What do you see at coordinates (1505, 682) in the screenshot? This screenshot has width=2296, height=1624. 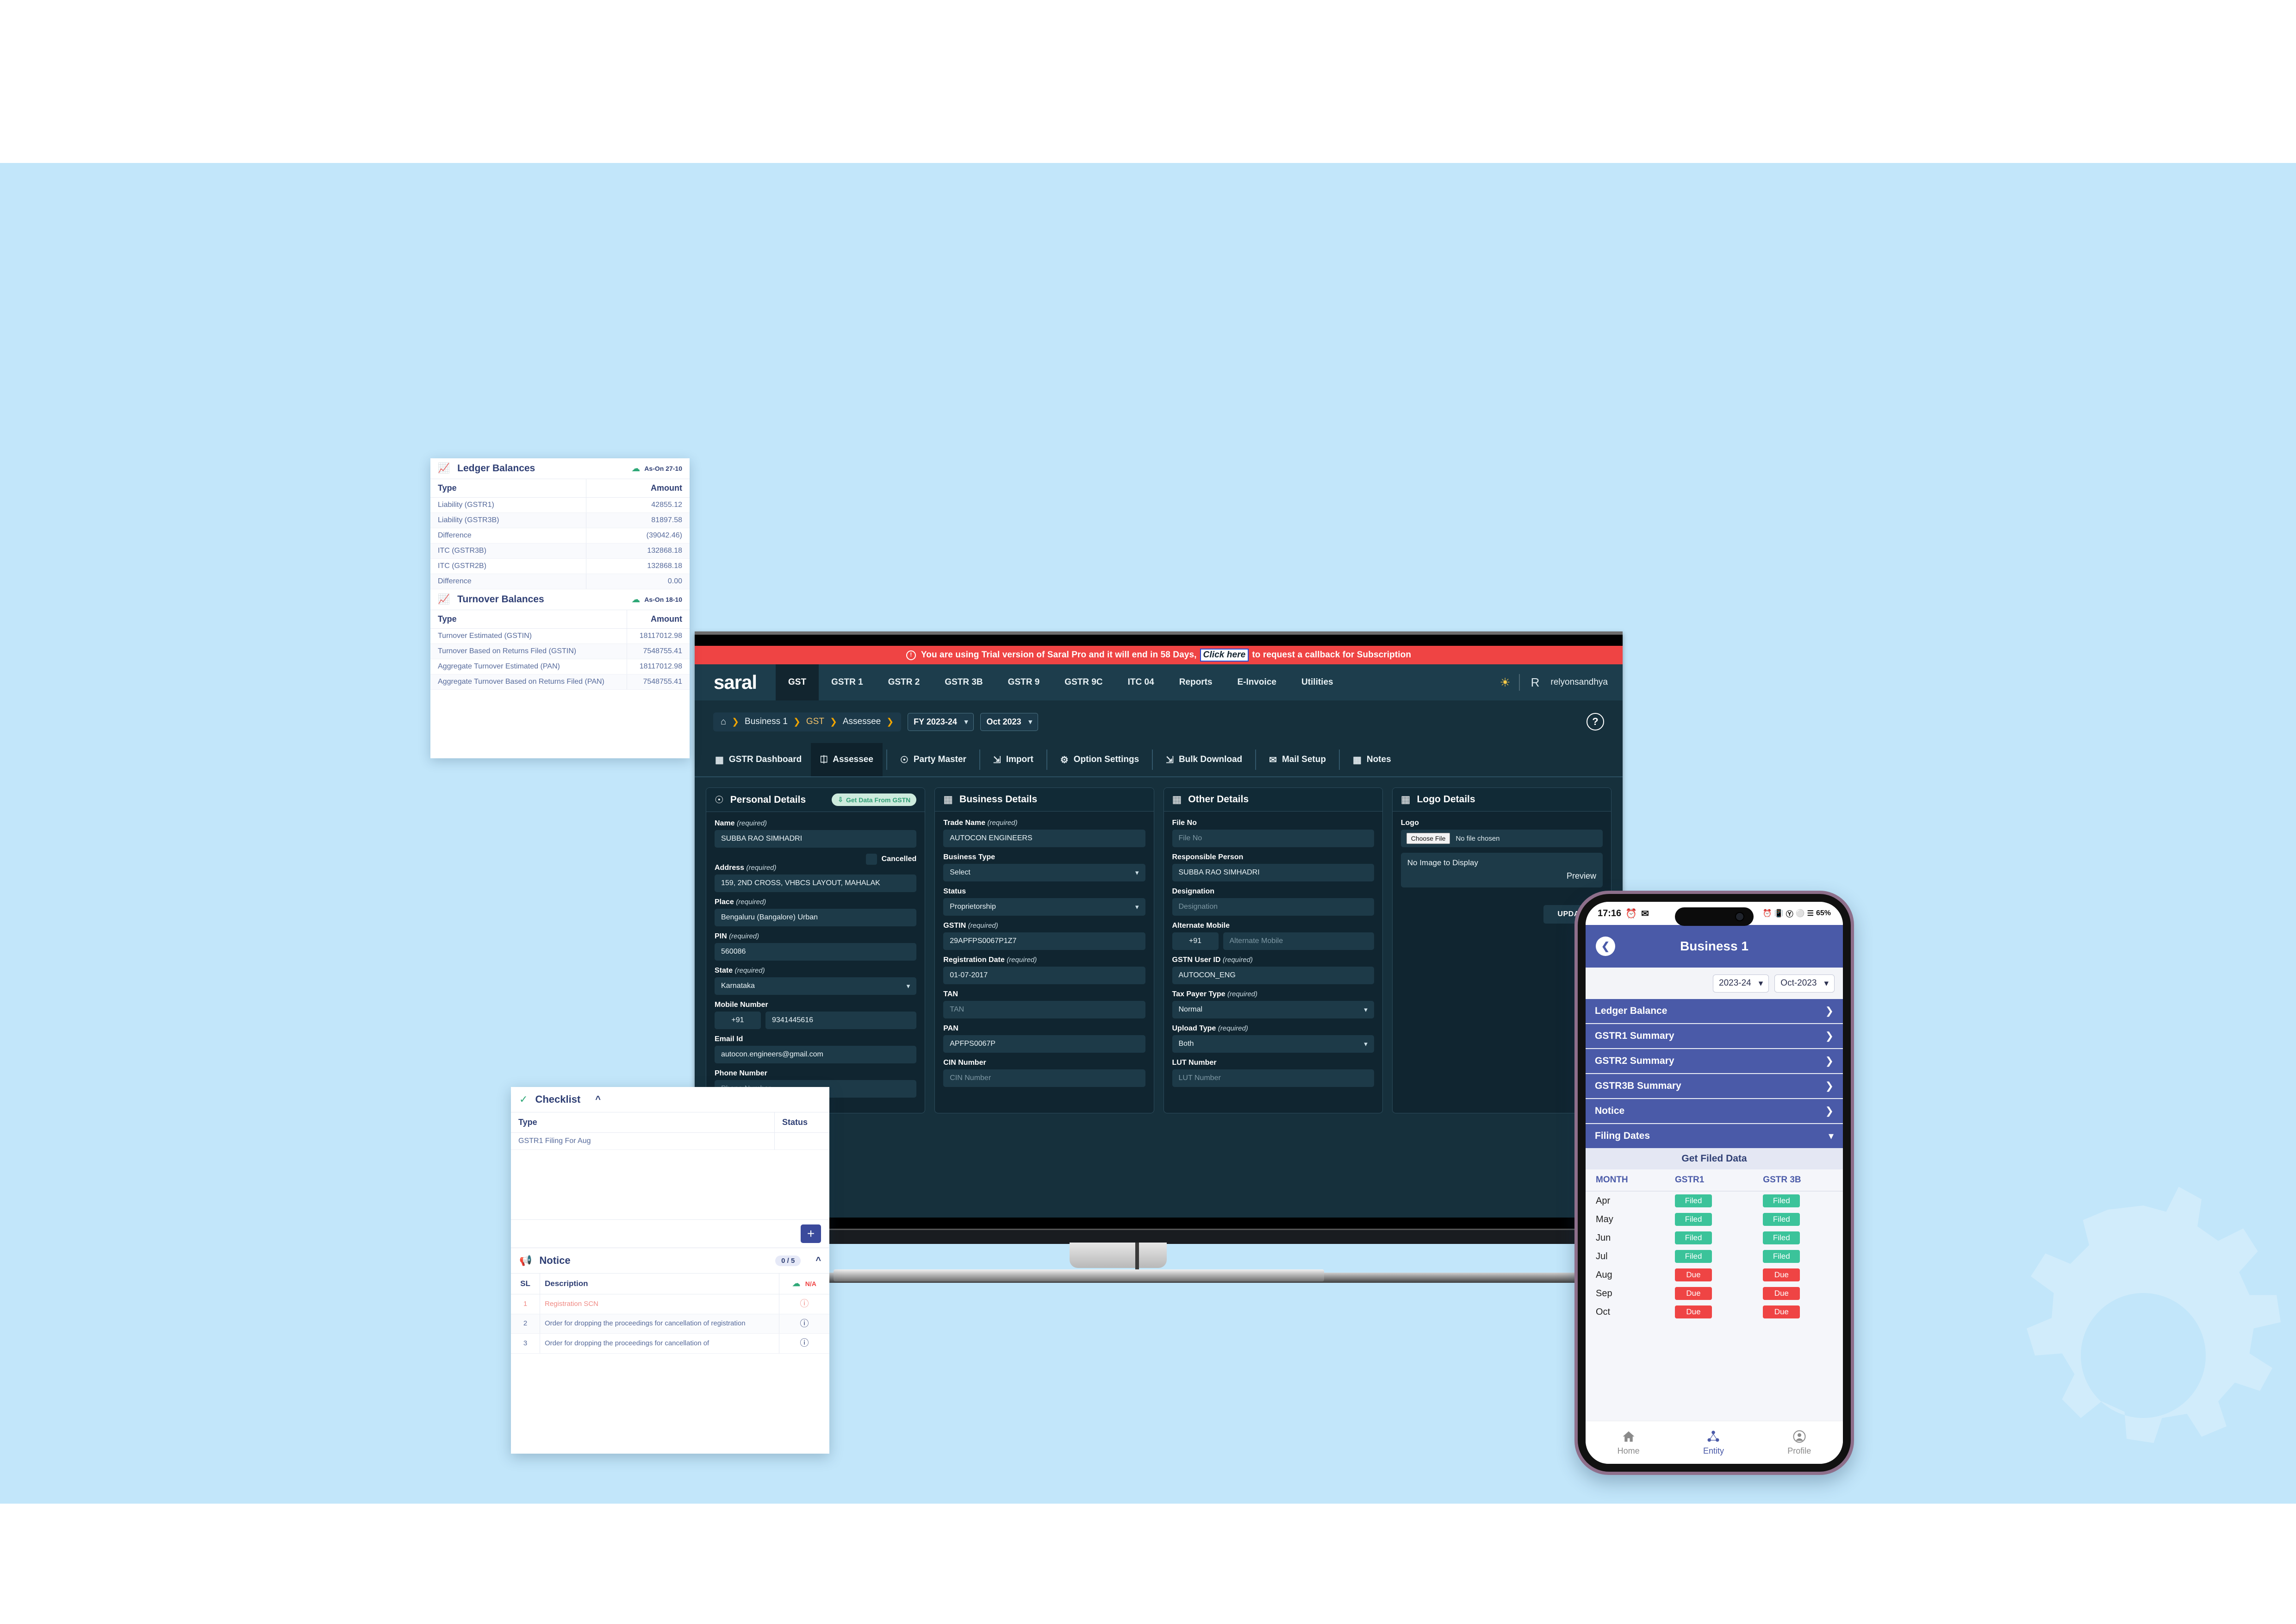 I see `bell-icon: ☀` at bounding box center [1505, 682].